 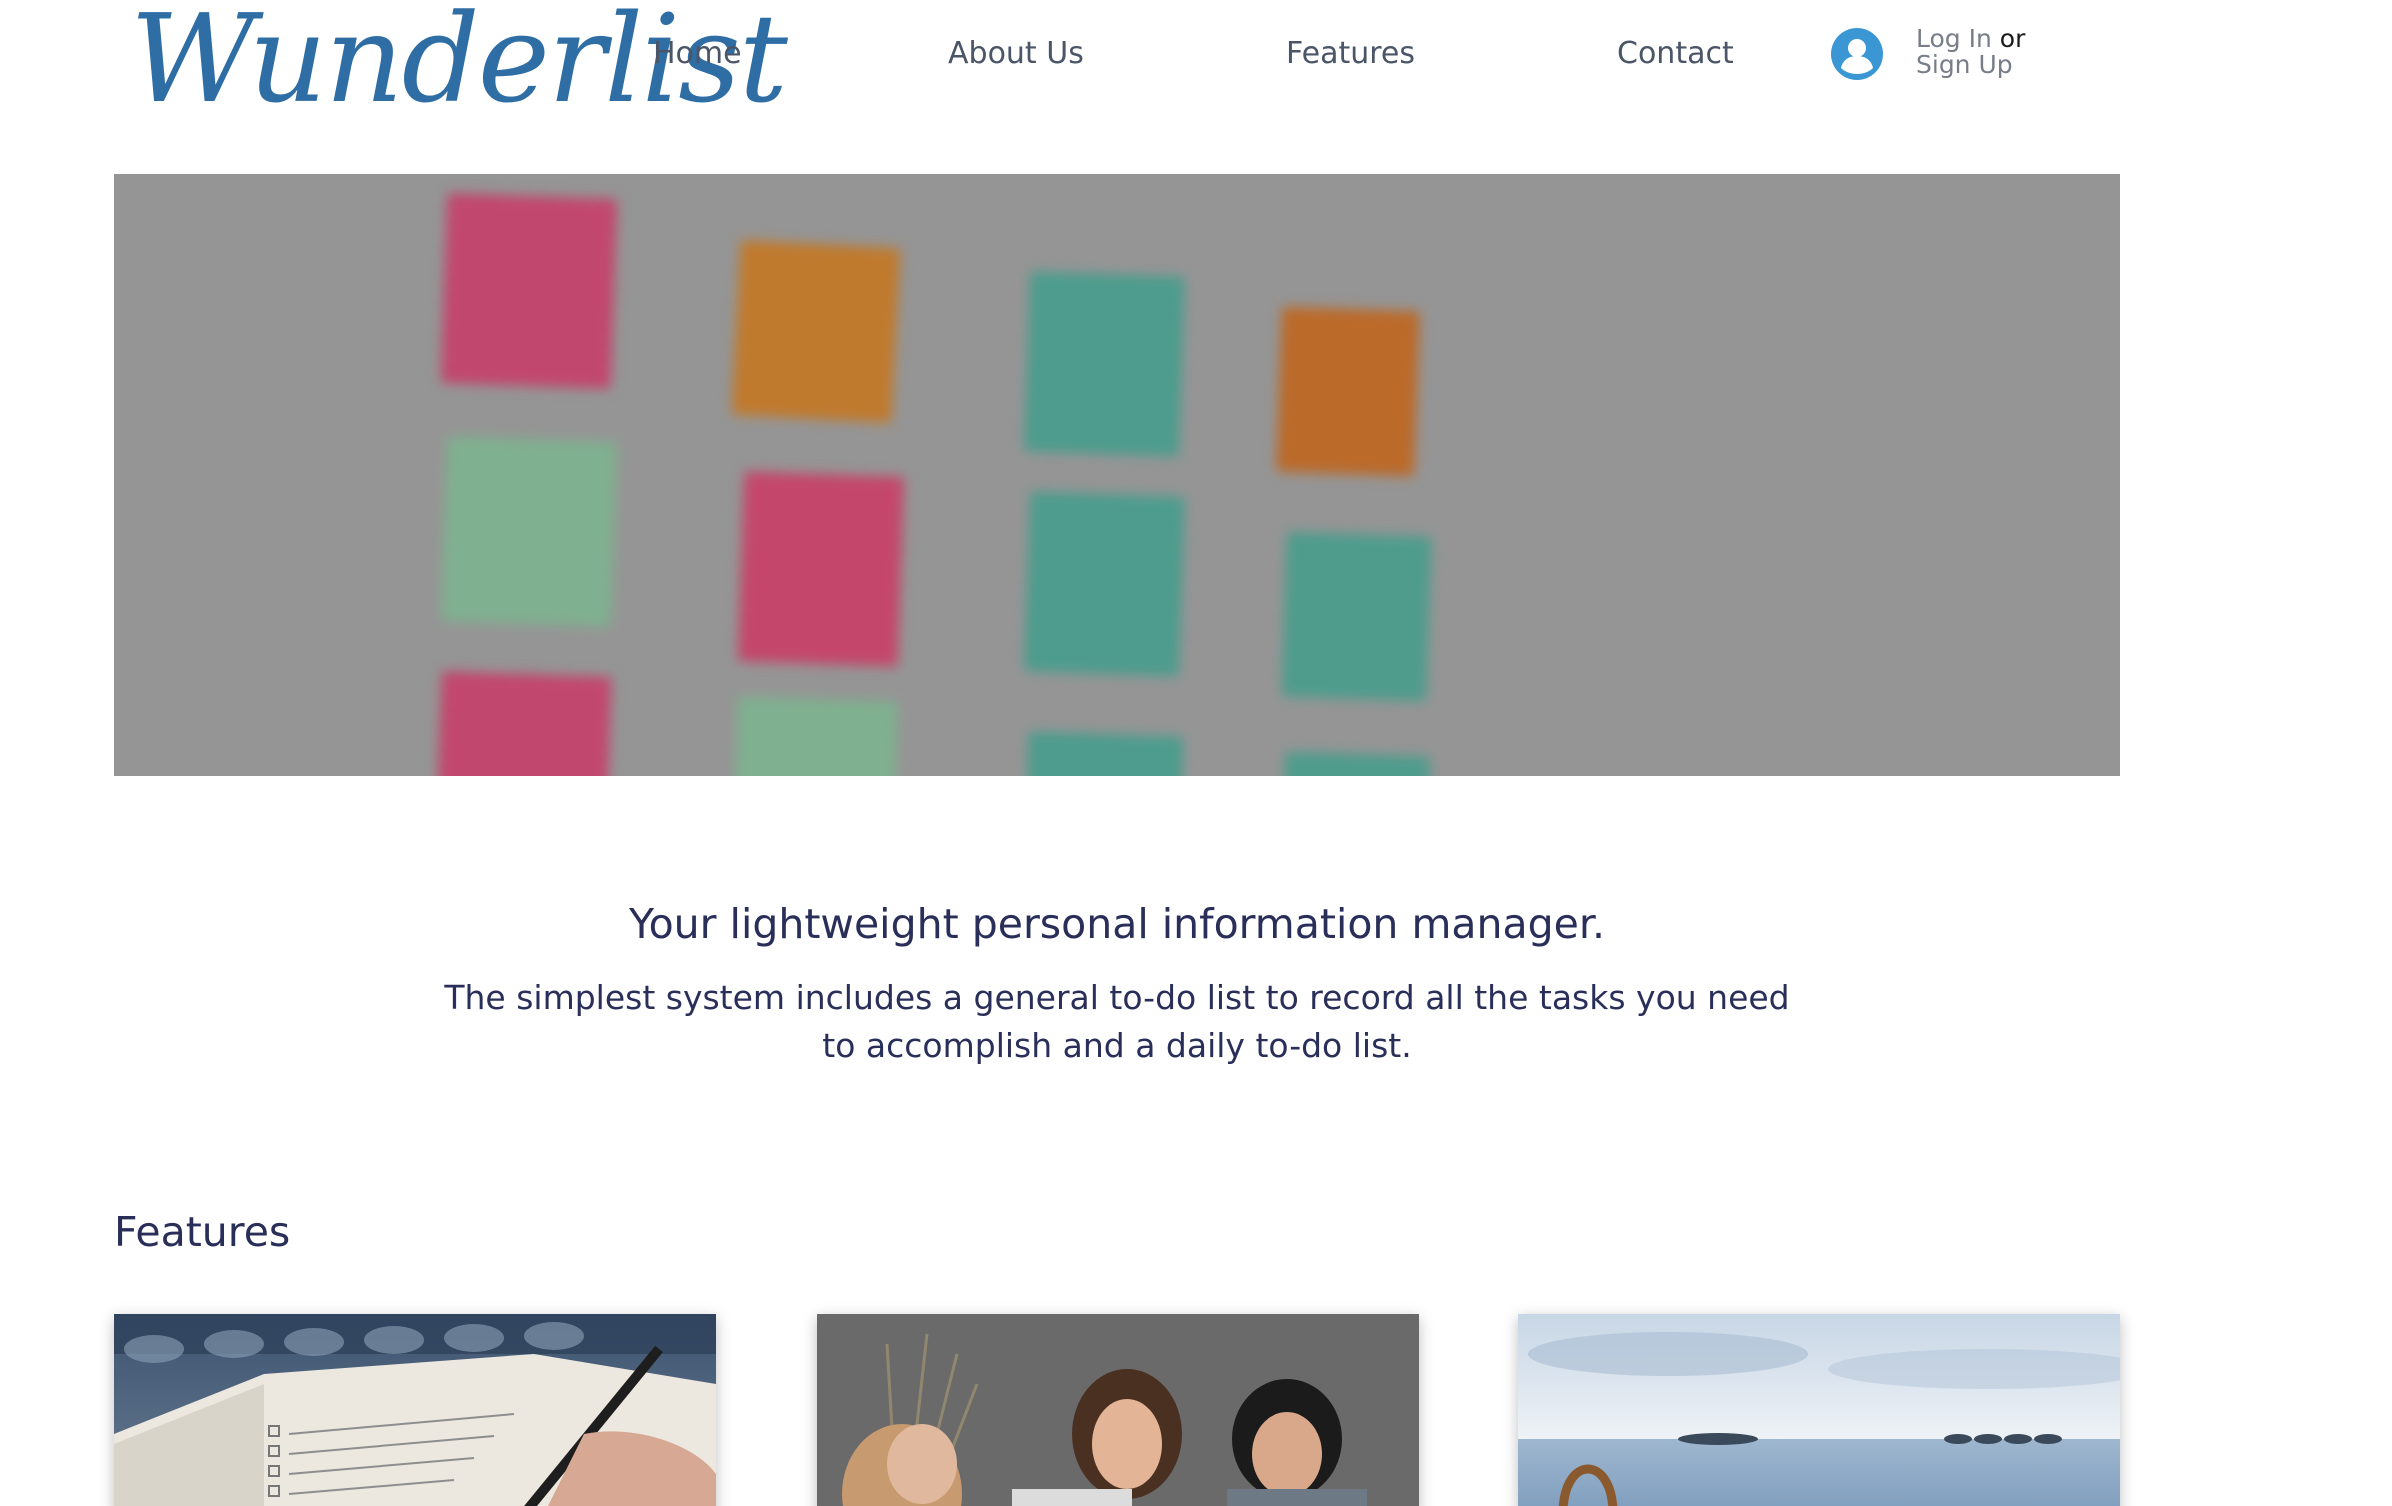 I want to click on feature-card-notebook, so click(x=415, y=1410).